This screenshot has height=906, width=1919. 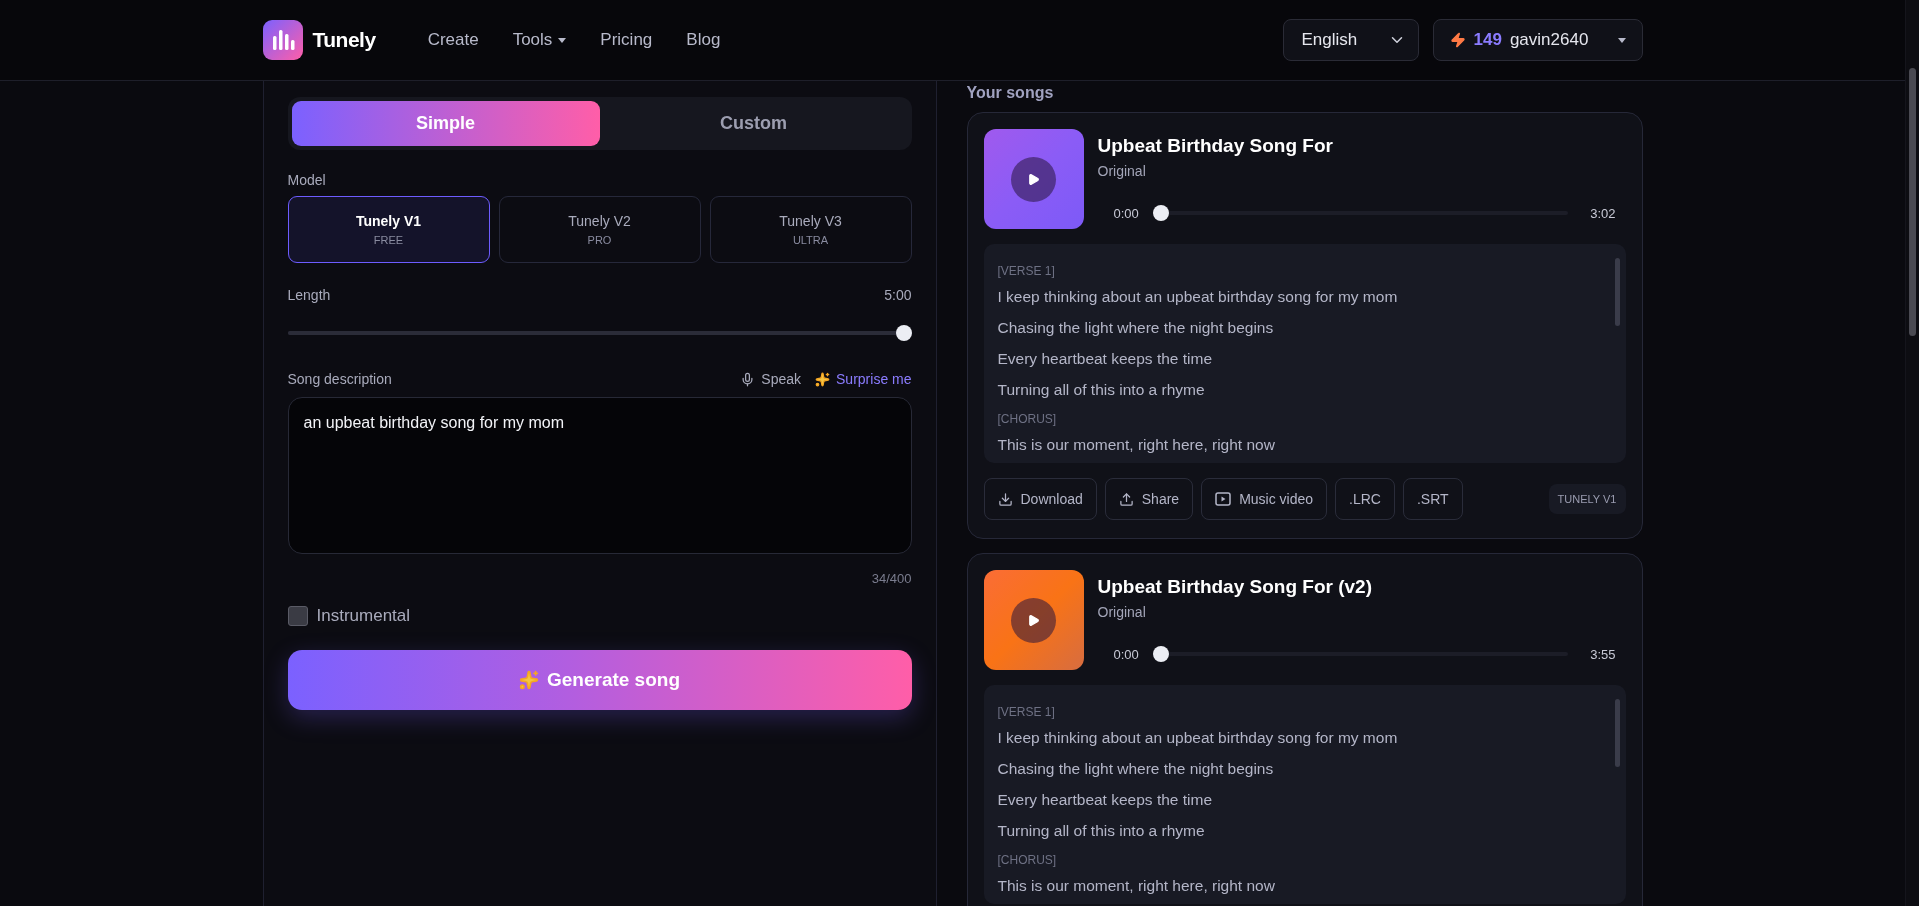 What do you see at coordinates (1005, 499) in the screenshot?
I see `download-icon` at bounding box center [1005, 499].